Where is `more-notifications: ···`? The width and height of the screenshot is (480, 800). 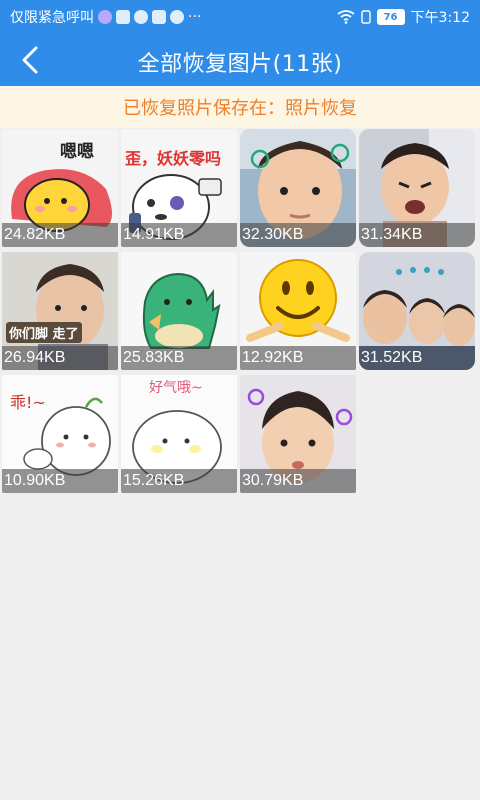 more-notifications: ··· is located at coordinates (195, 17).